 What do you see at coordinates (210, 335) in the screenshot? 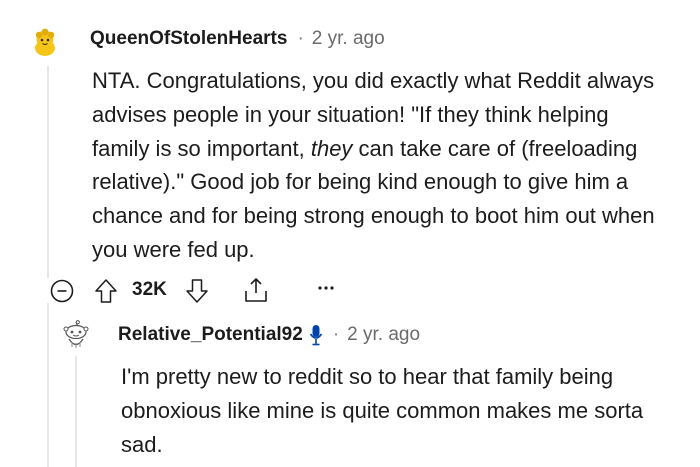
I see `reply-username: Relative_Potential92` at bounding box center [210, 335].